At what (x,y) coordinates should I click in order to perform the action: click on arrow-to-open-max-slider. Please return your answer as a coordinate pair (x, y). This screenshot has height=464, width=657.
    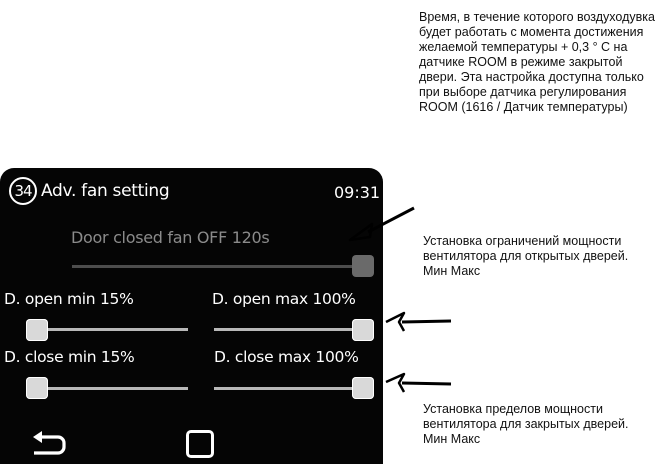
    Looking at the image, I should click on (418, 321).